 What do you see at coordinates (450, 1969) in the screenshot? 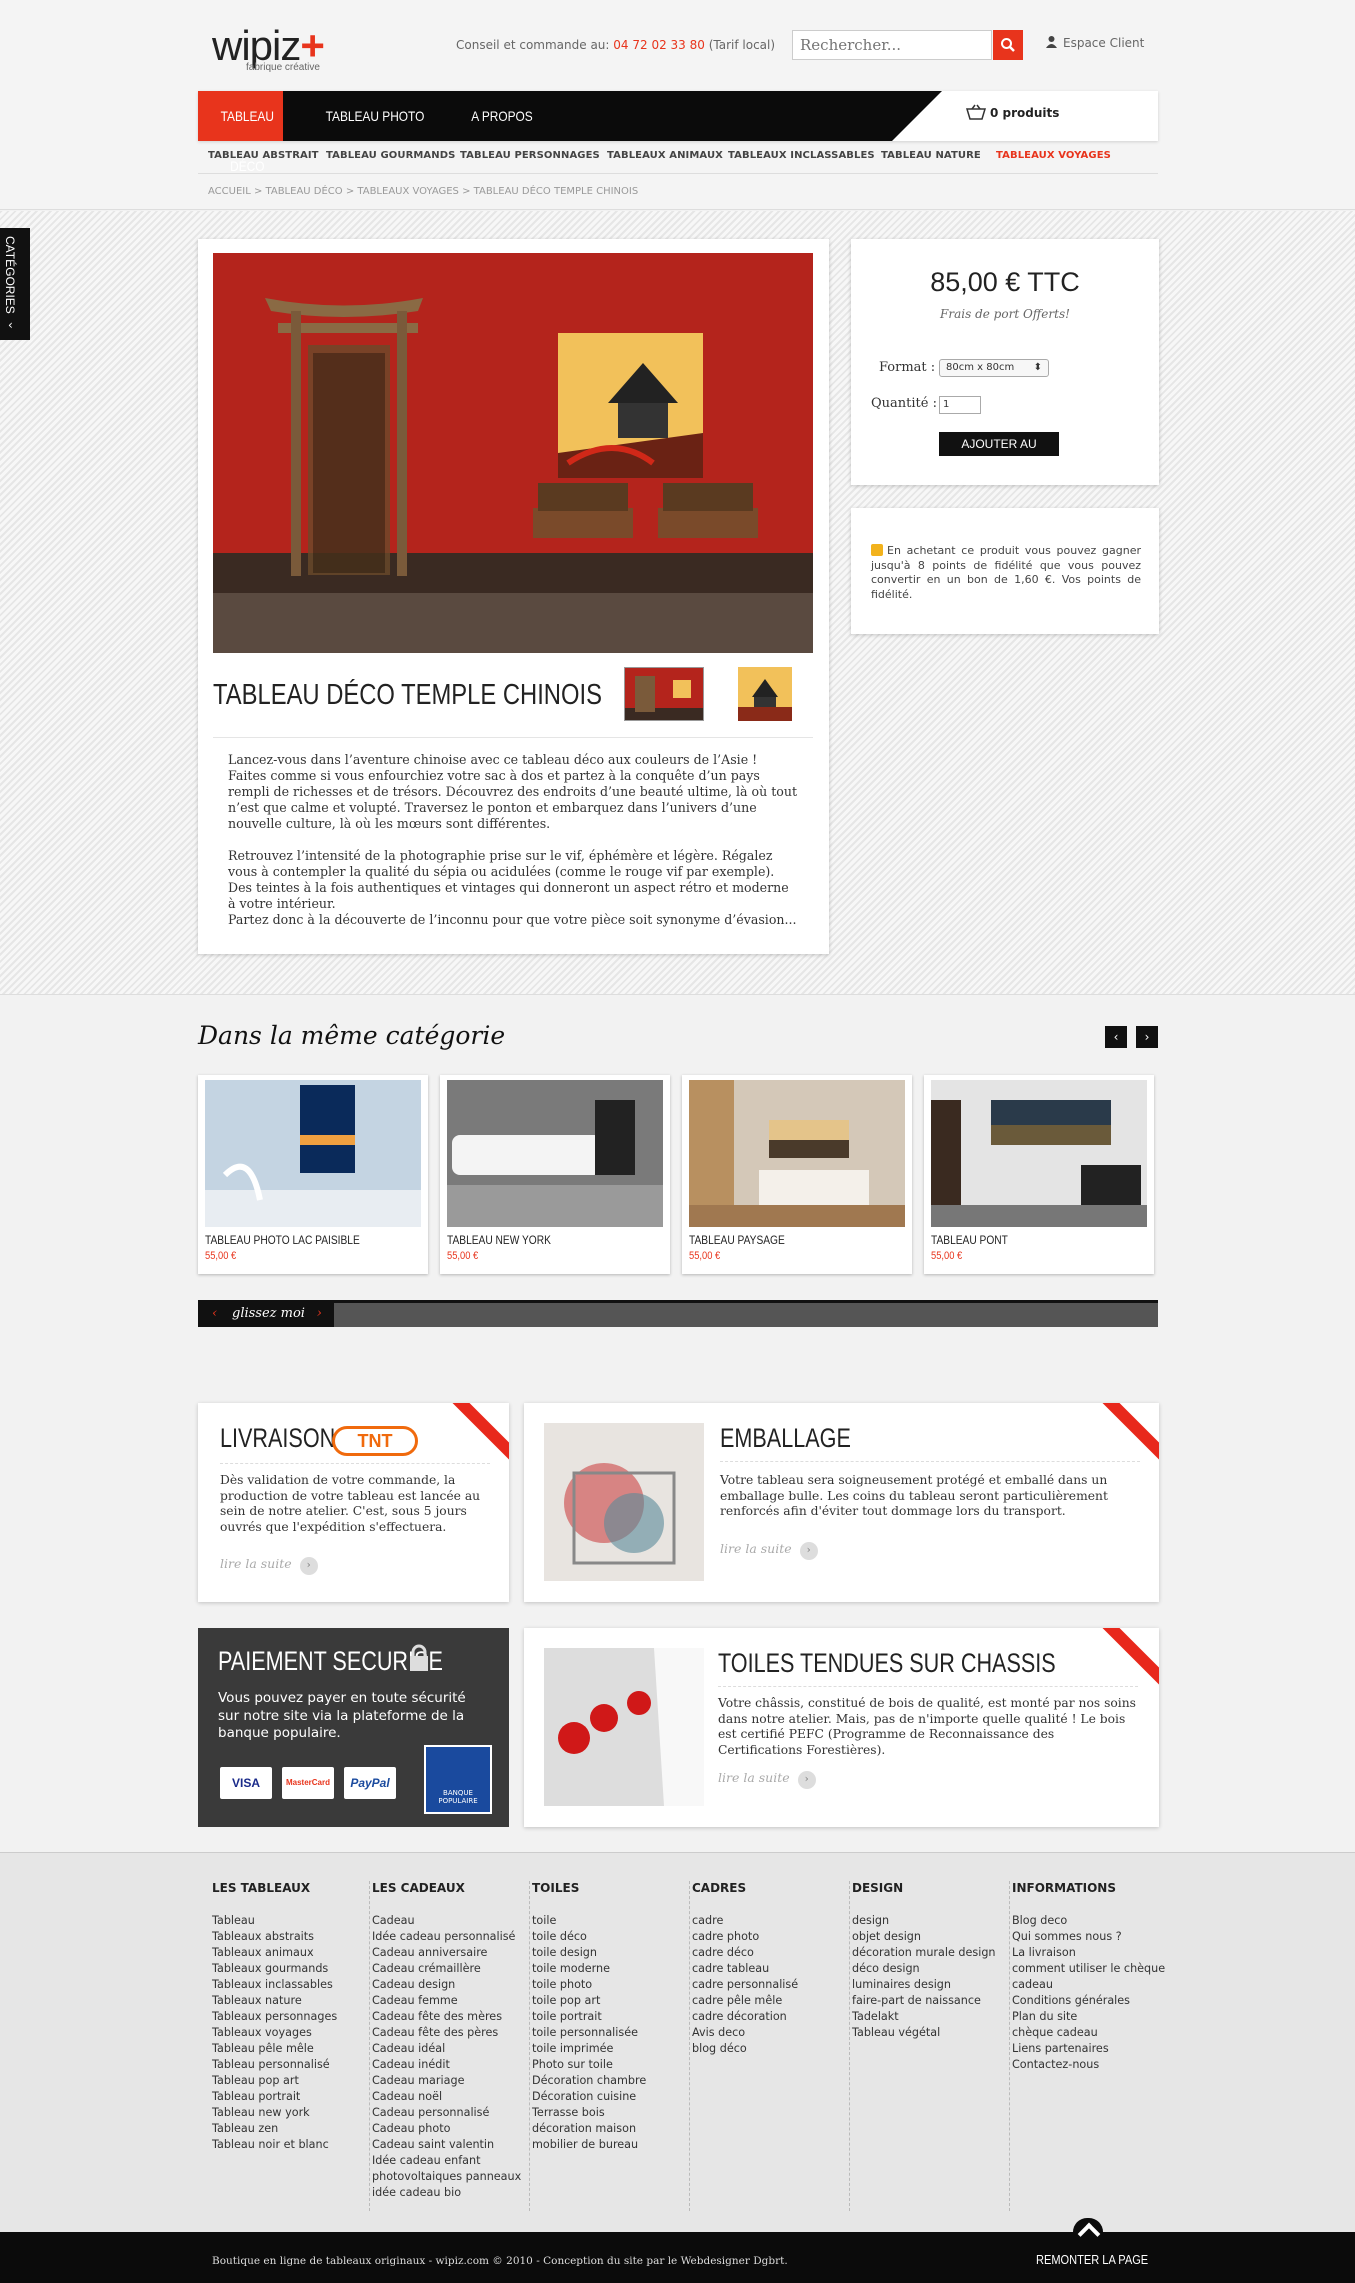
I see `footer-link: Cadeau crémaillère` at bounding box center [450, 1969].